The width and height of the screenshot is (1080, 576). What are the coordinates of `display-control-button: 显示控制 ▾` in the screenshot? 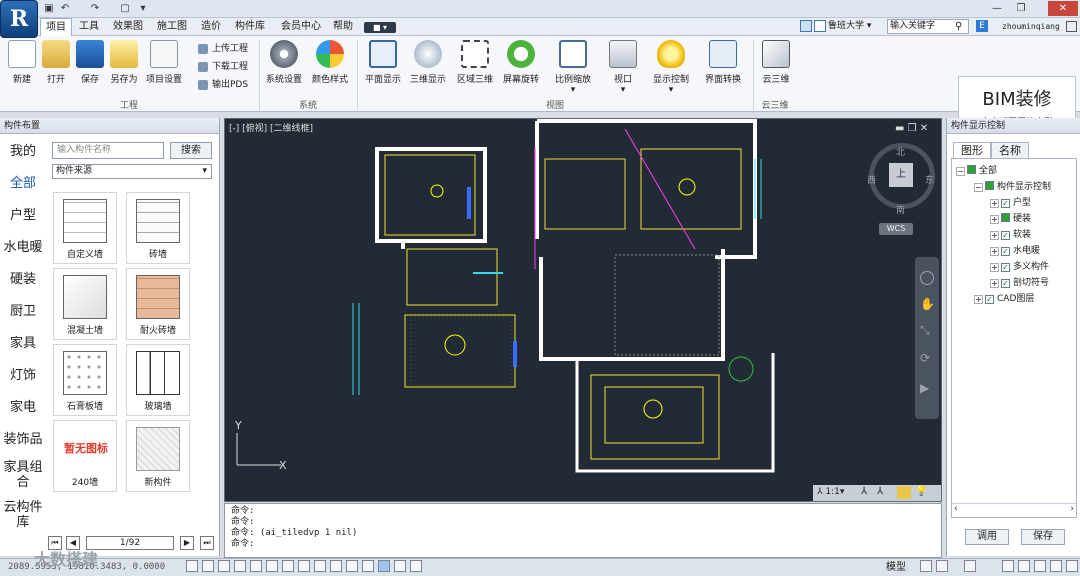 It's located at (671, 67).